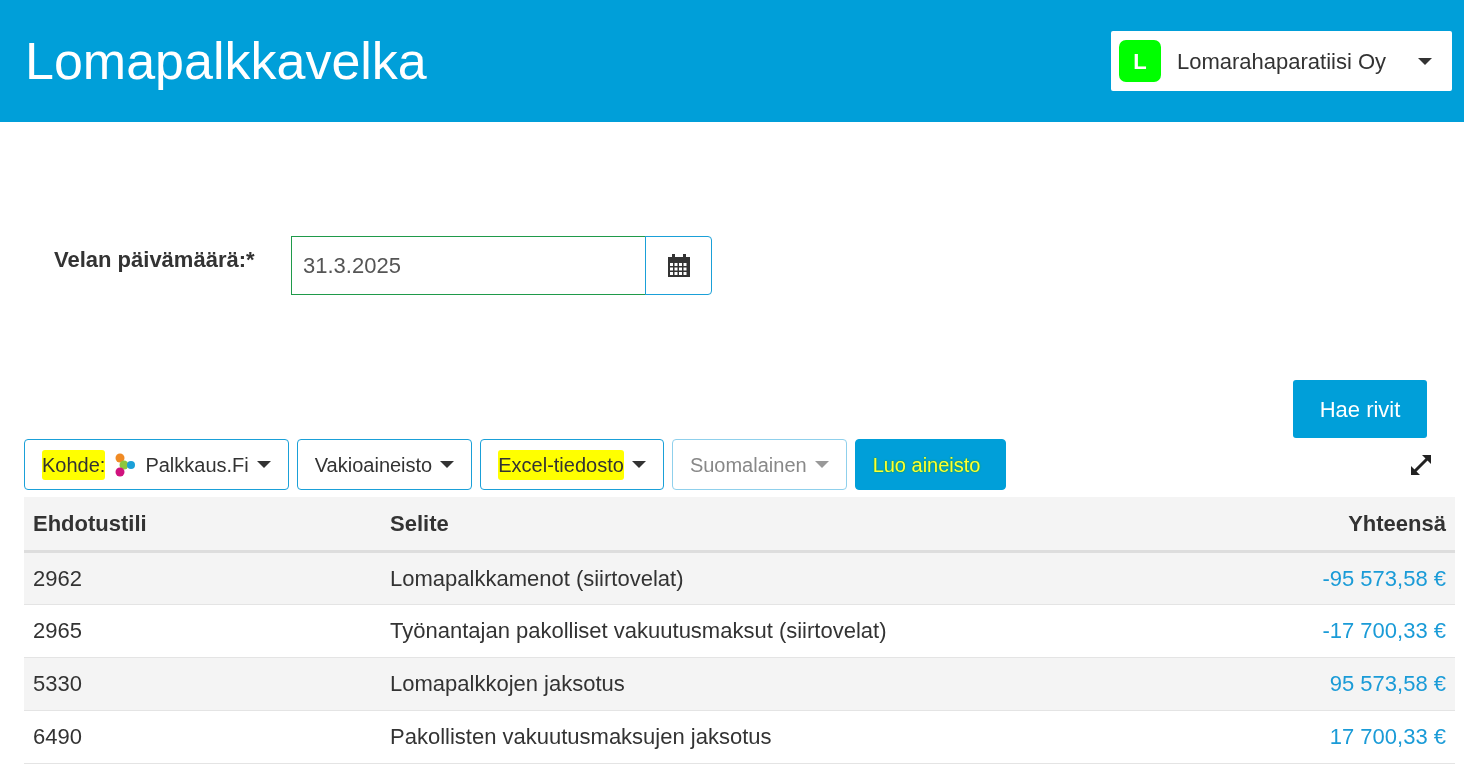  I want to click on table-cell: 17 700,33 €, so click(1339, 736).